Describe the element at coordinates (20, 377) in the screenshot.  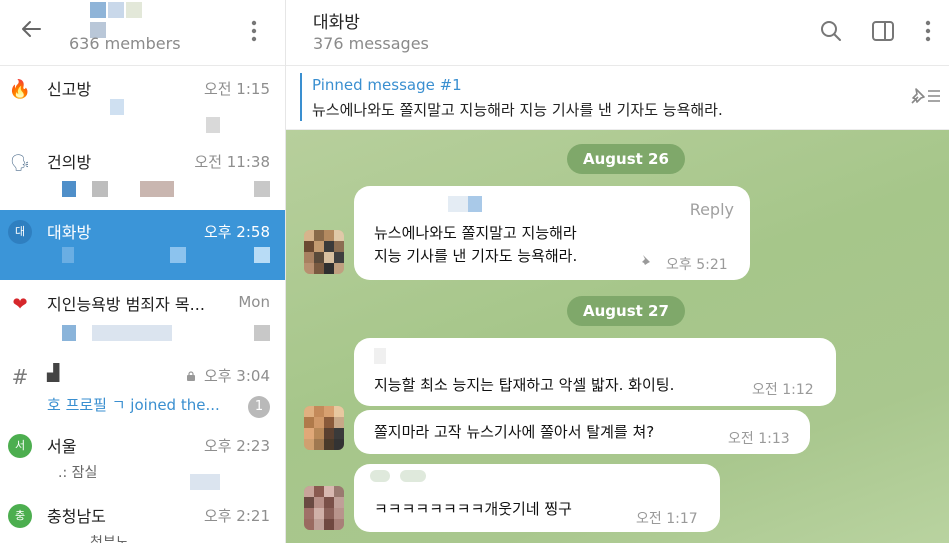
I see `hashtag-icon: #` at that location.